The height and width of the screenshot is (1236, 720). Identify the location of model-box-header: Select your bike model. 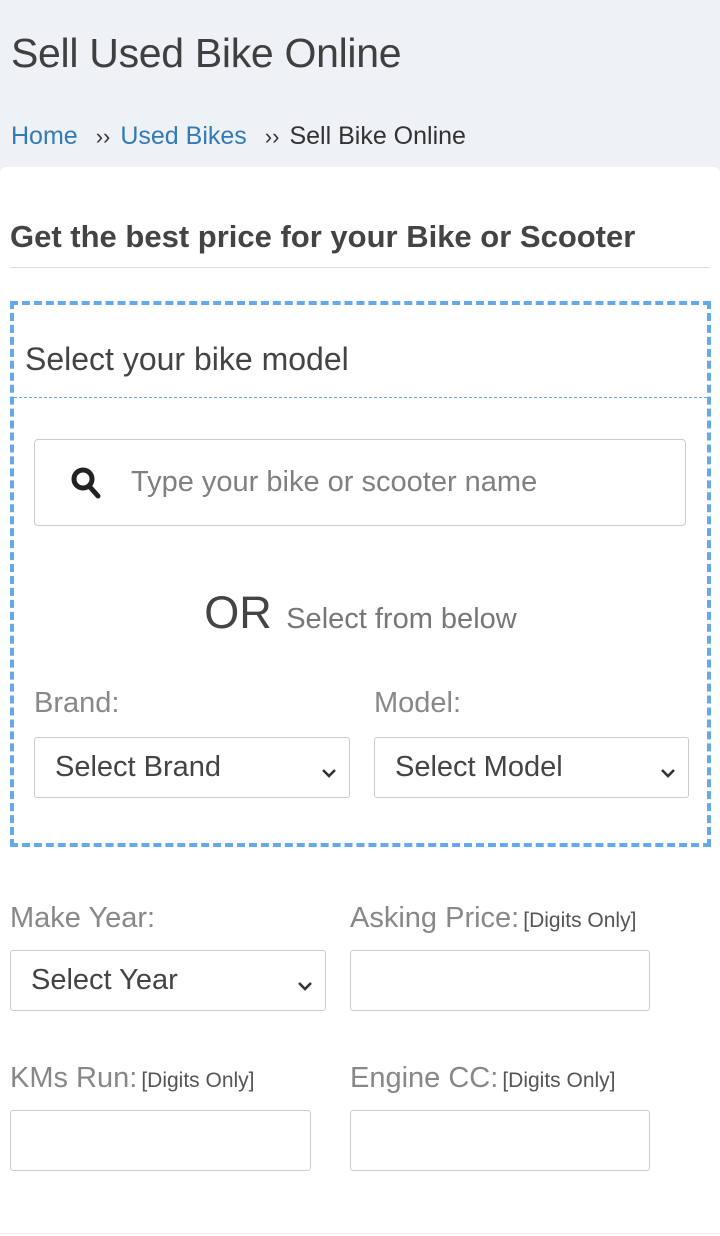
(360, 351).